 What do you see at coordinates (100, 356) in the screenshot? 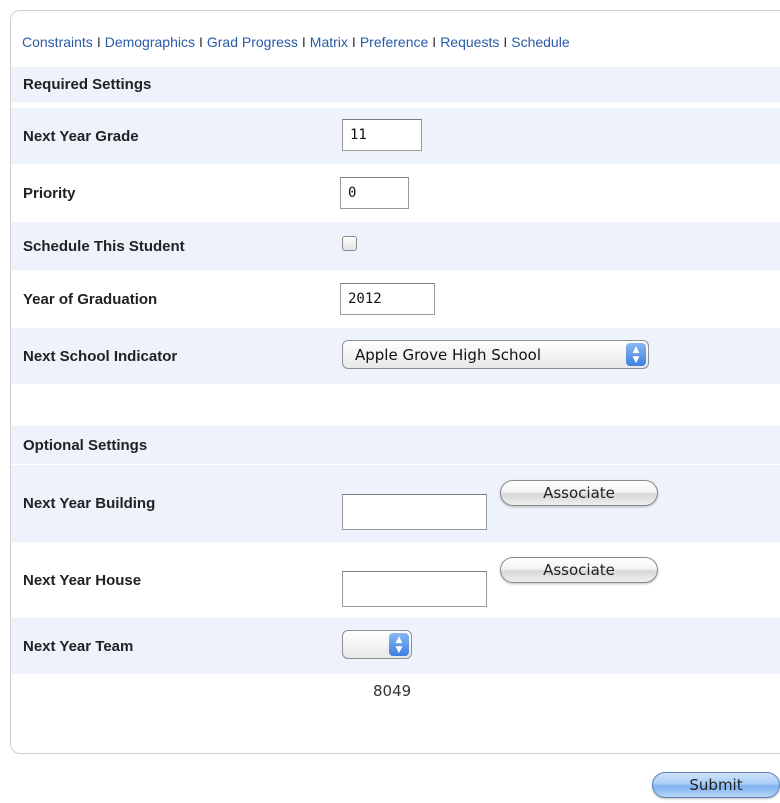
I see `next-school-indicator-label: Next School Indicator` at bounding box center [100, 356].